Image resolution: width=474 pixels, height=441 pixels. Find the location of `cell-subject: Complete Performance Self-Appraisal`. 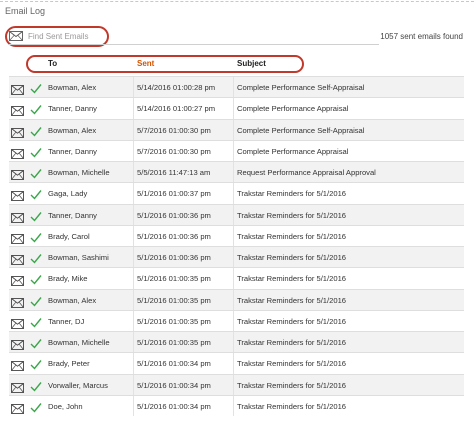

cell-subject: Complete Performance Self-Appraisal is located at coordinates (301, 87).